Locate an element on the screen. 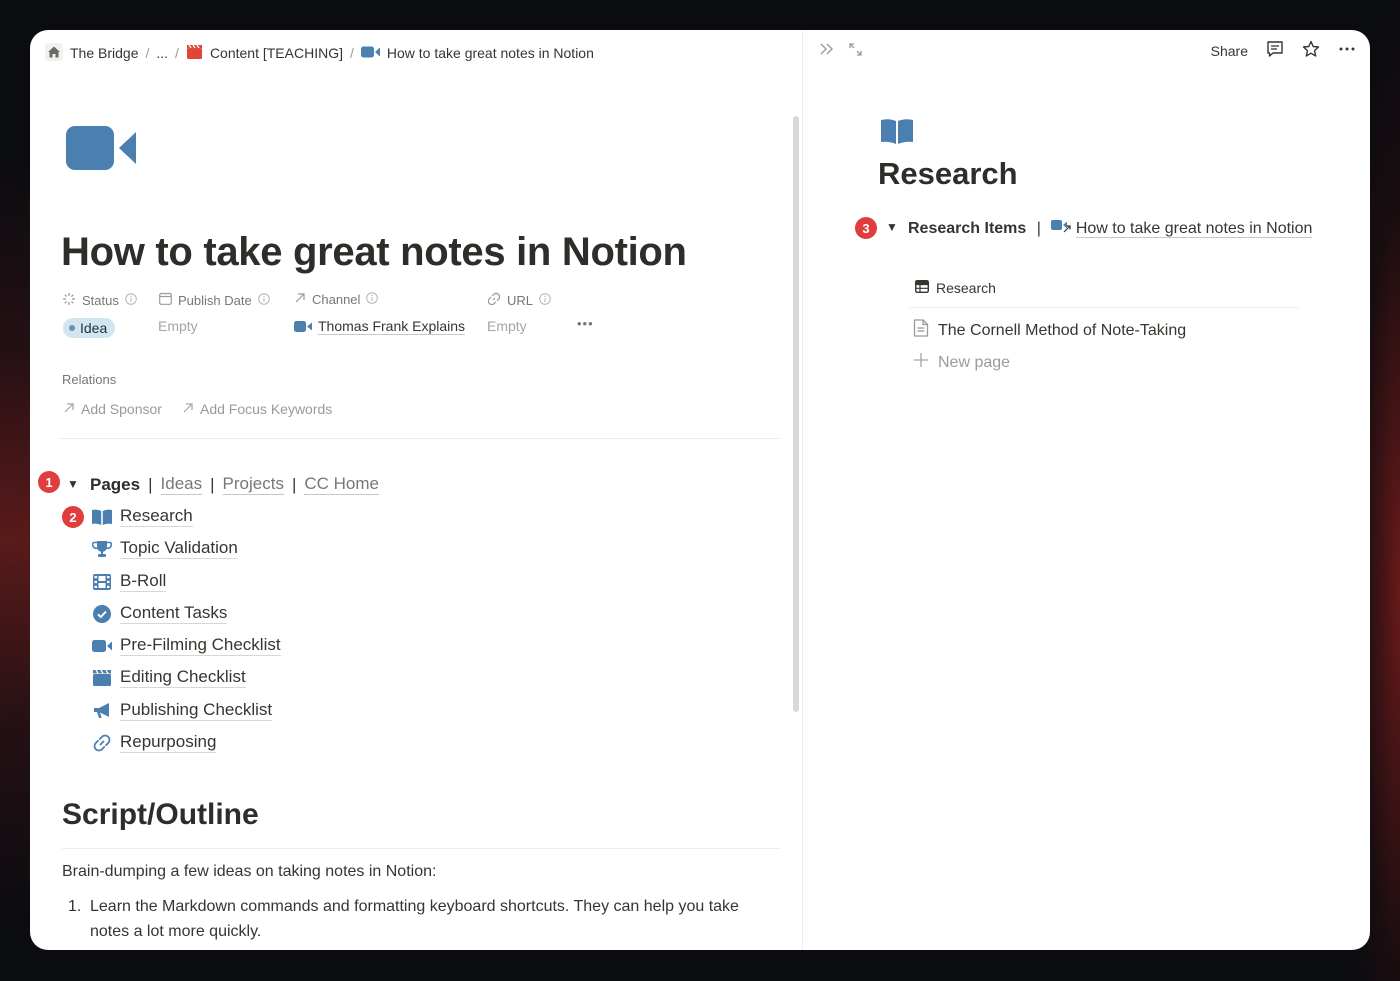 The image size is (1400, 981). page-link-label: Repurposing is located at coordinates (168, 742).